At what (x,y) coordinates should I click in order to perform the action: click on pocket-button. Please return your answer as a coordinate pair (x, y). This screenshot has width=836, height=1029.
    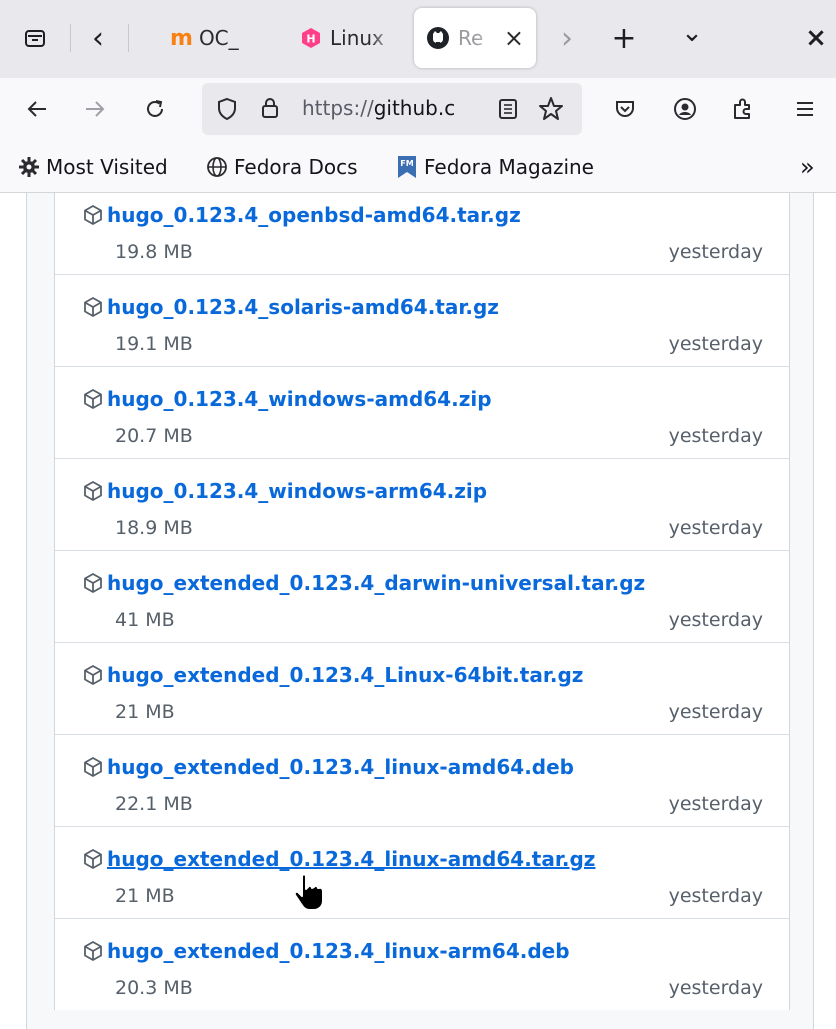
    Looking at the image, I should click on (625, 109).